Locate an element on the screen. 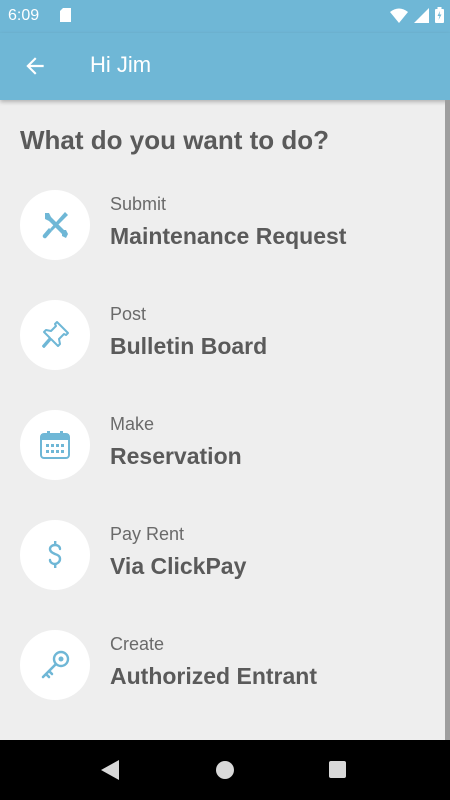 This screenshot has height=800, width=450. nav-home-icon is located at coordinates (225, 770).